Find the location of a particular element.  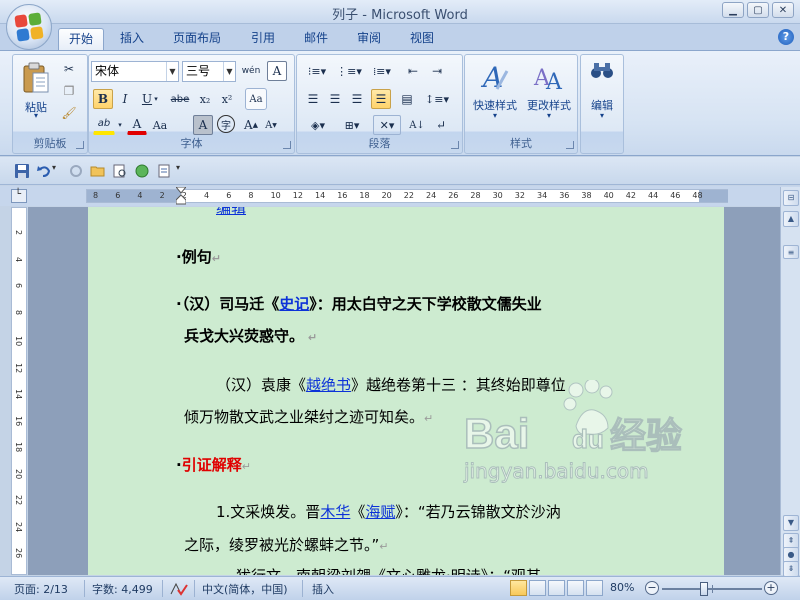

tab-references: 引用 is located at coordinates (263, 39).